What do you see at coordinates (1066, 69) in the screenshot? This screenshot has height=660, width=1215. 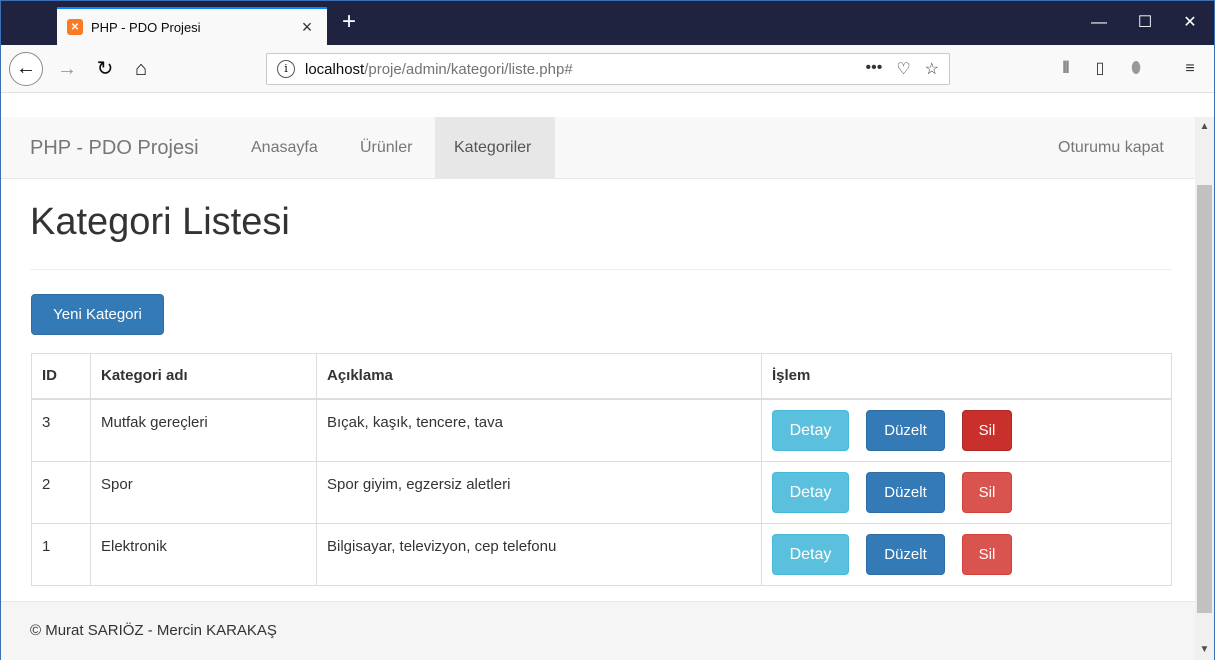 I see `library-icon: ⫴` at bounding box center [1066, 69].